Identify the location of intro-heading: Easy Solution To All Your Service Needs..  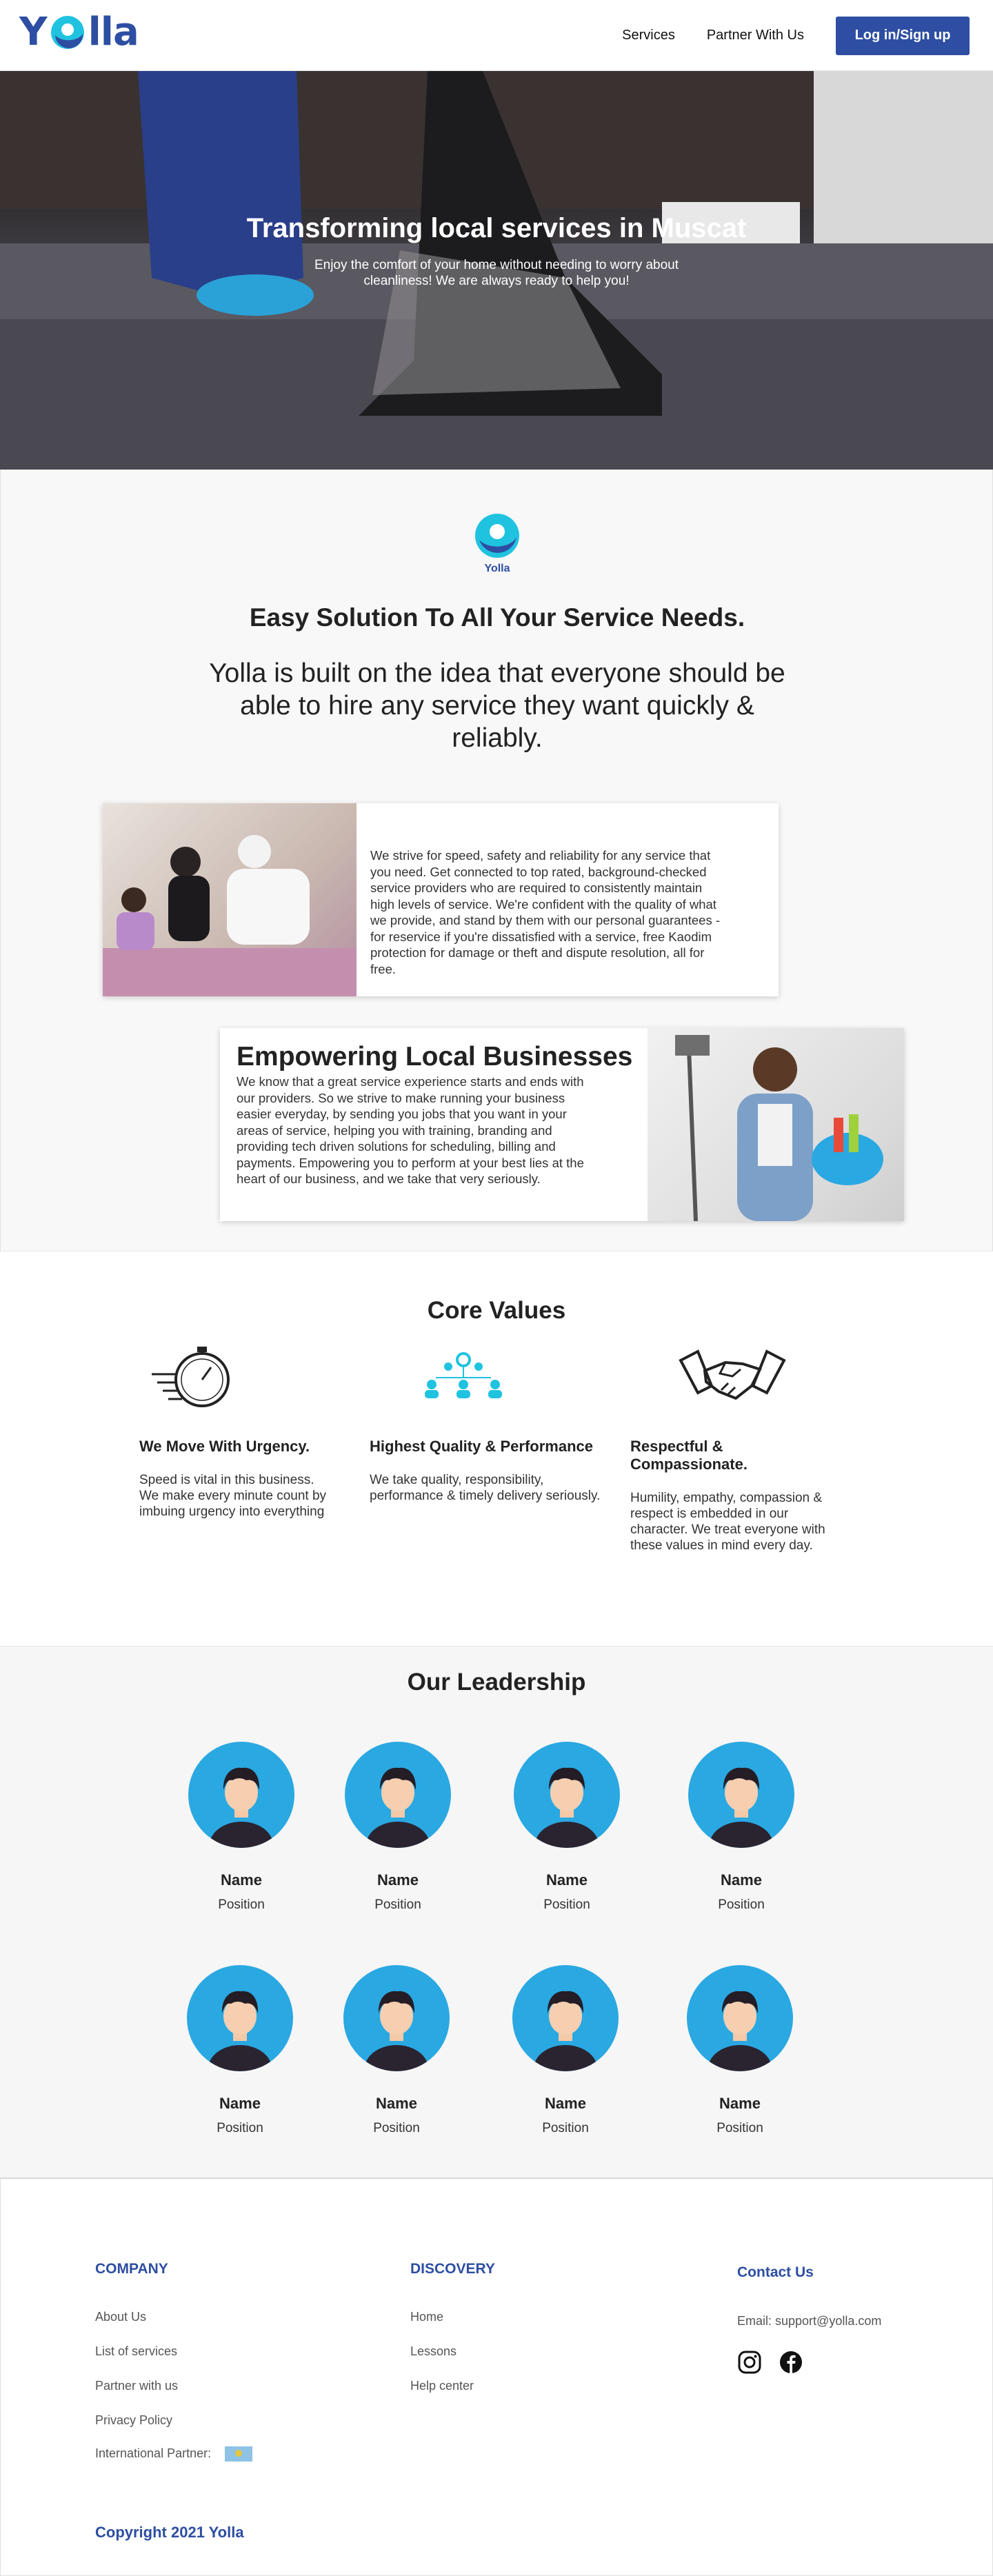
(497, 617).